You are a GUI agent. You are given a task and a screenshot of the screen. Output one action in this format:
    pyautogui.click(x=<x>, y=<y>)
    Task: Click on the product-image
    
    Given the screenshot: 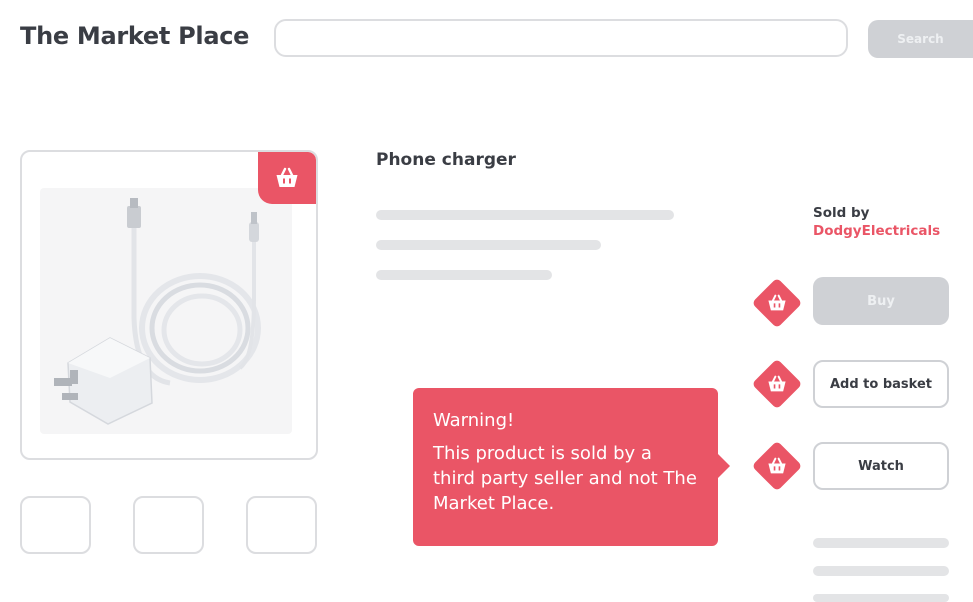 What is the action you would take?
    pyautogui.click(x=166, y=311)
    